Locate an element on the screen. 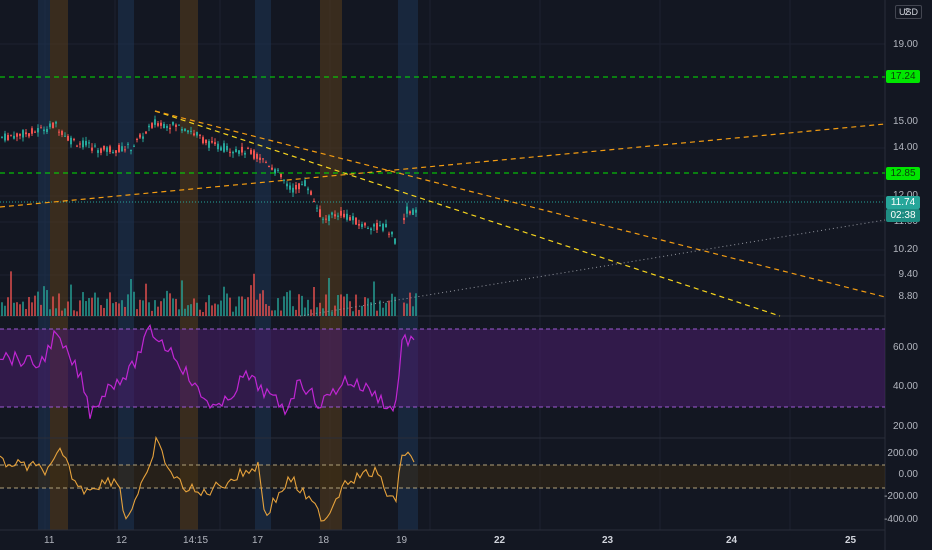 The height and width of the screenshot is (550, 932). time-axis-label: 12 is located at coordinates (122, 540).